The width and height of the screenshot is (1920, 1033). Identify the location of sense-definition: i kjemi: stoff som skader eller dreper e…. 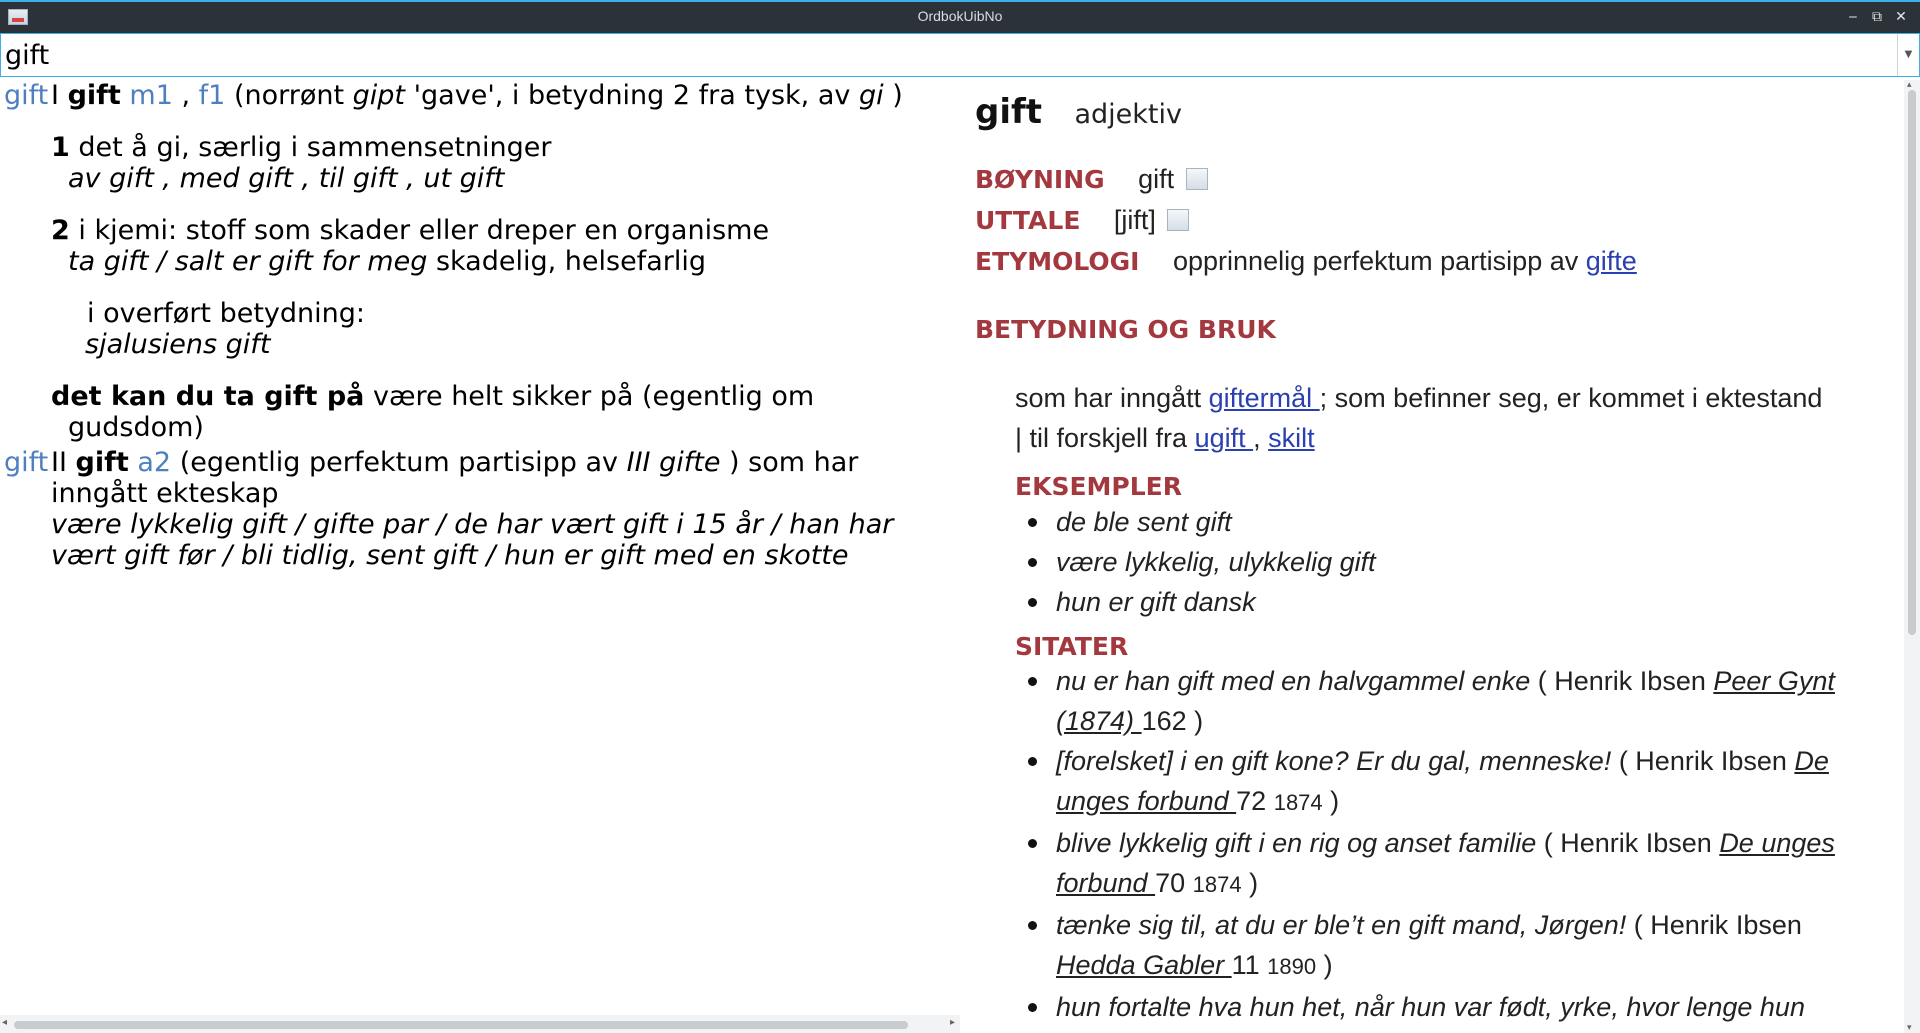
(424, 230).